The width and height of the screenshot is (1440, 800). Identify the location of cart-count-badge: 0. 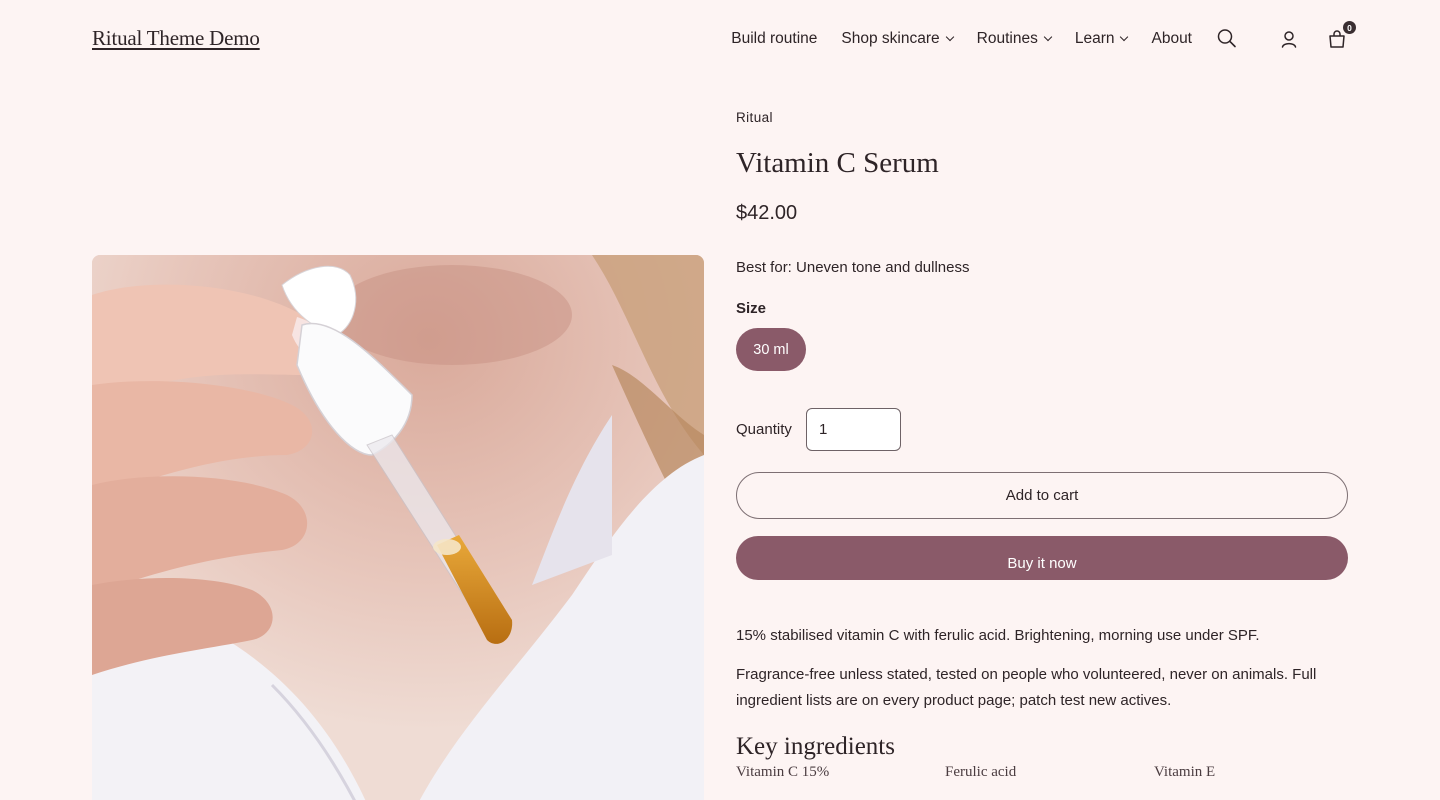
(1349, 27).